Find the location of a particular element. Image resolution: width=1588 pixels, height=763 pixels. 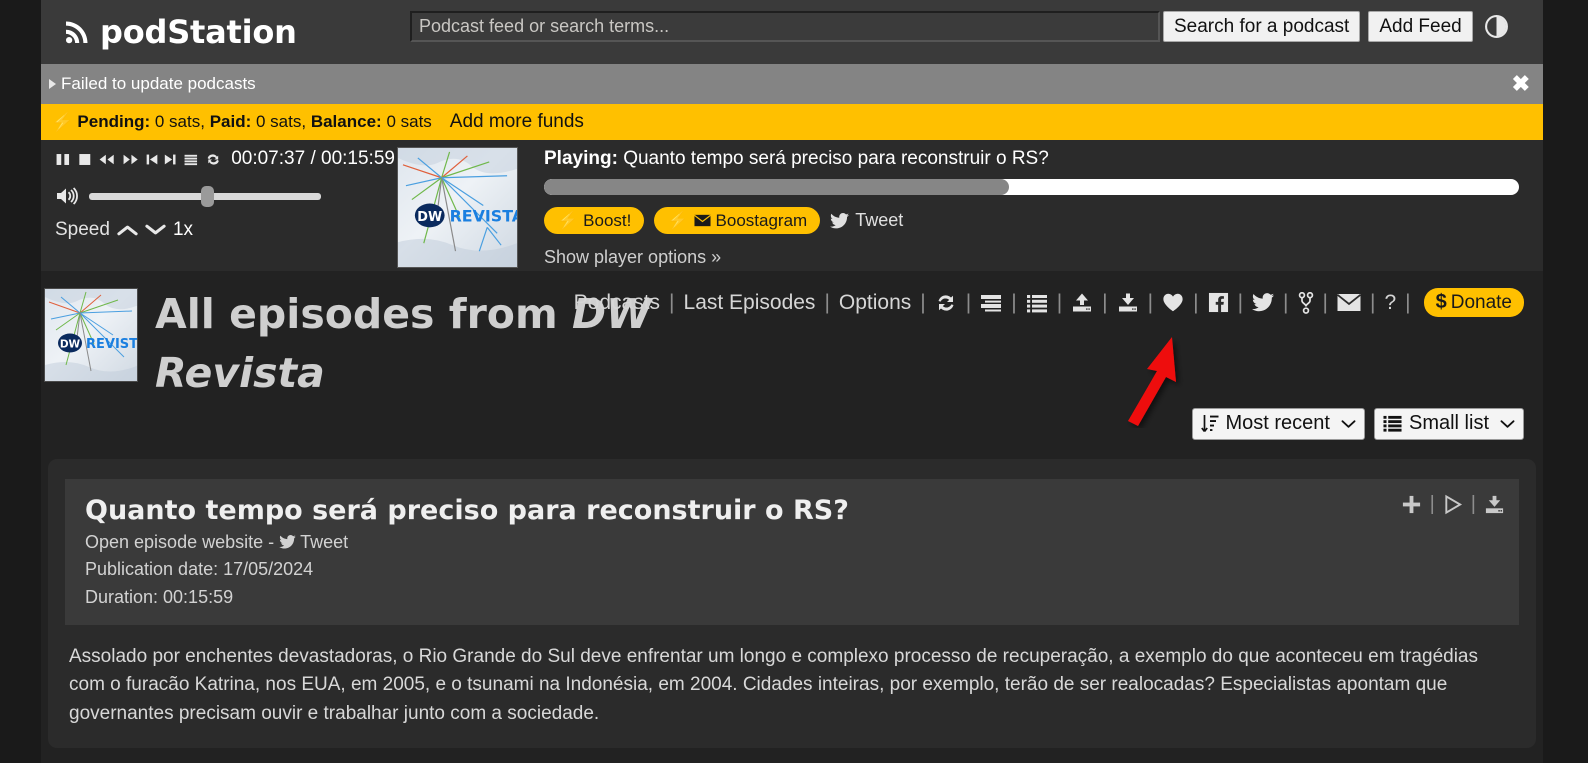

playlist-icon is located at coordinates (191, 159).